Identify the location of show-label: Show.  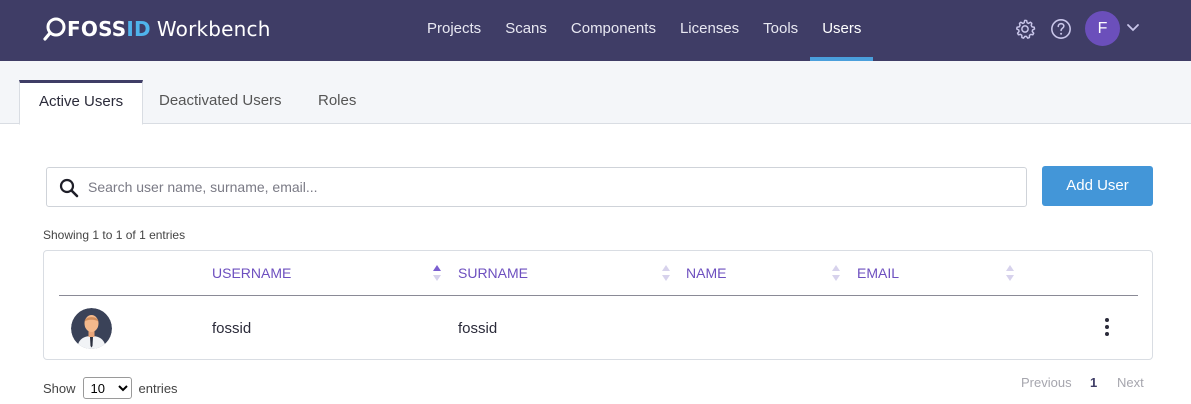
(59, 388).